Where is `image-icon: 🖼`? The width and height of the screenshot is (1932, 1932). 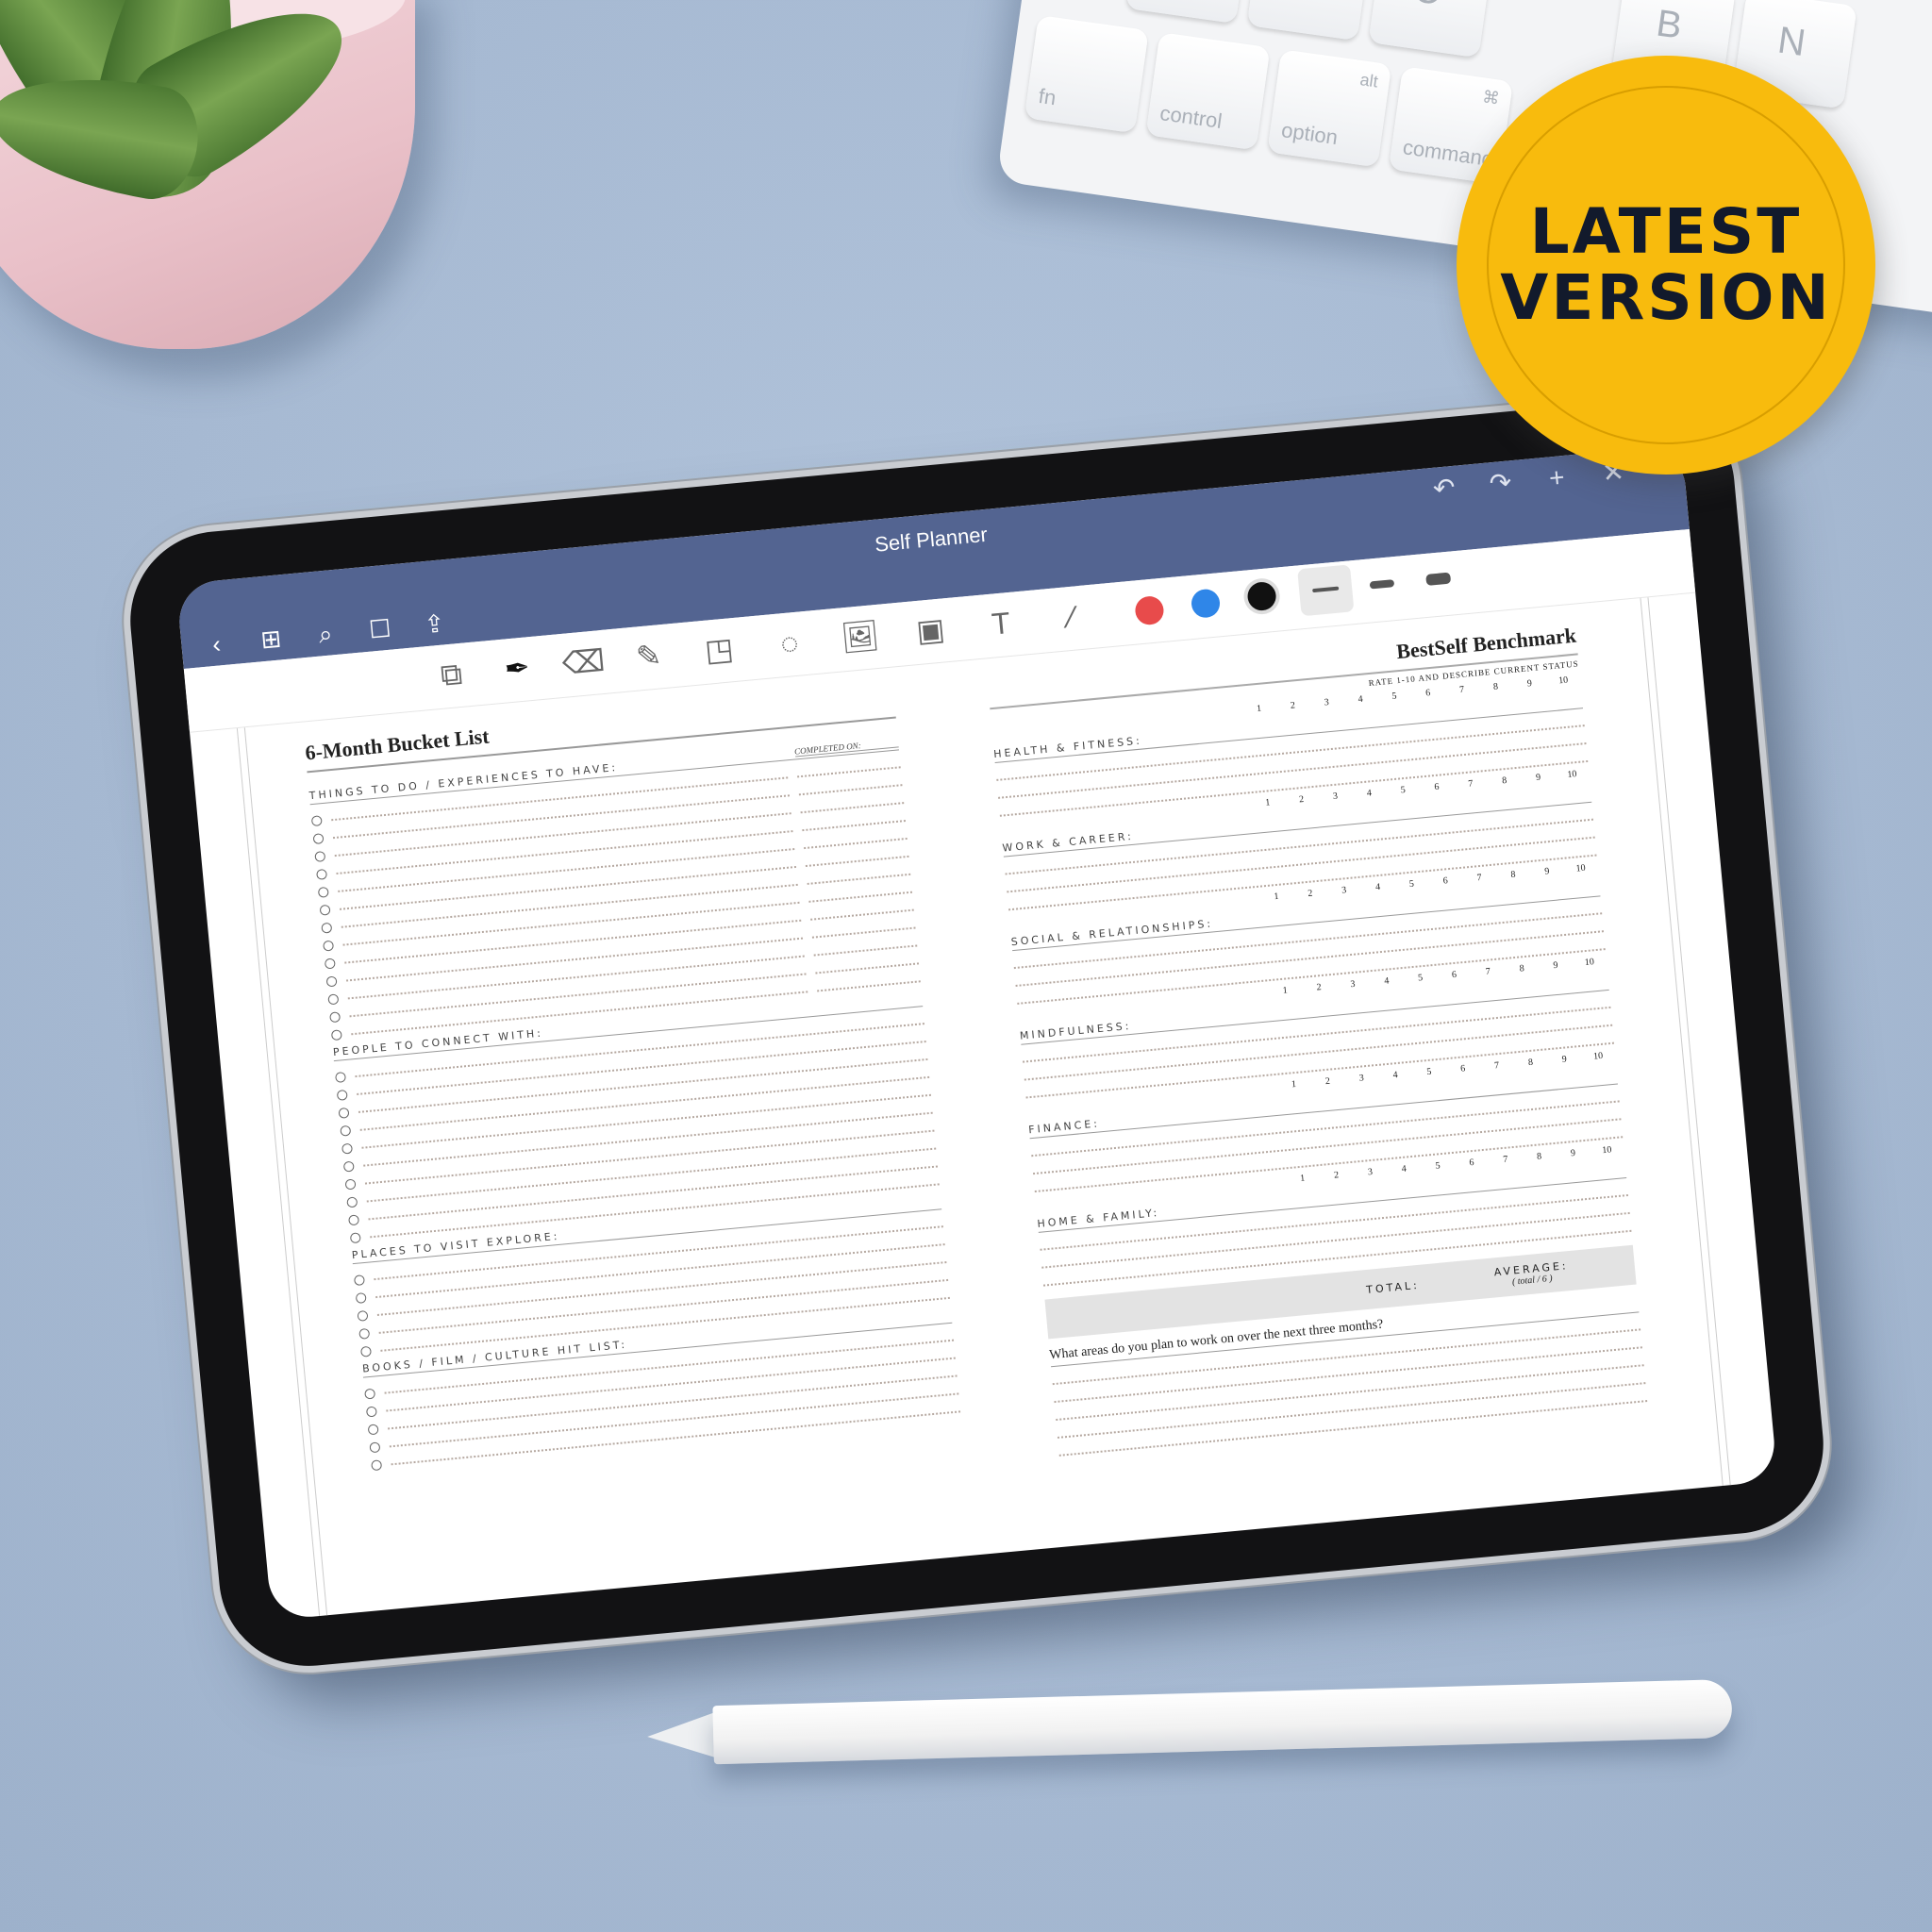 image-icon: 🖼 is located at coordinates (861, 637).